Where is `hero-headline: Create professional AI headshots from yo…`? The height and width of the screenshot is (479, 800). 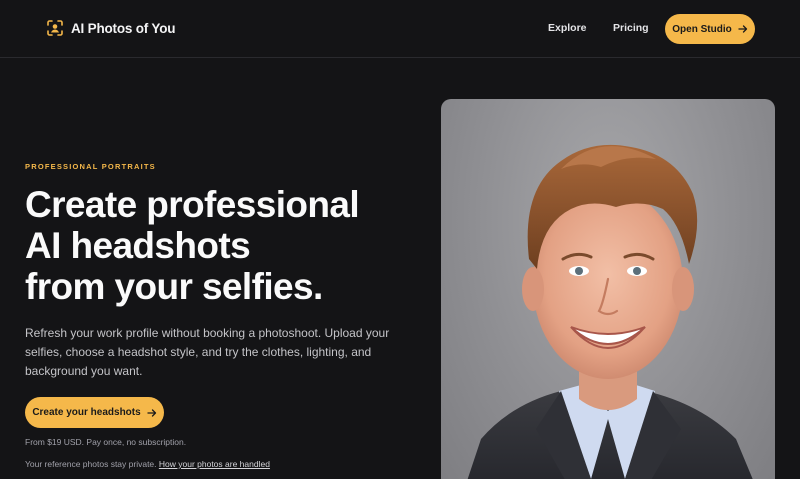
hero-headline: Create professional AI headshots from yo… is located at coordinates (225, 245).